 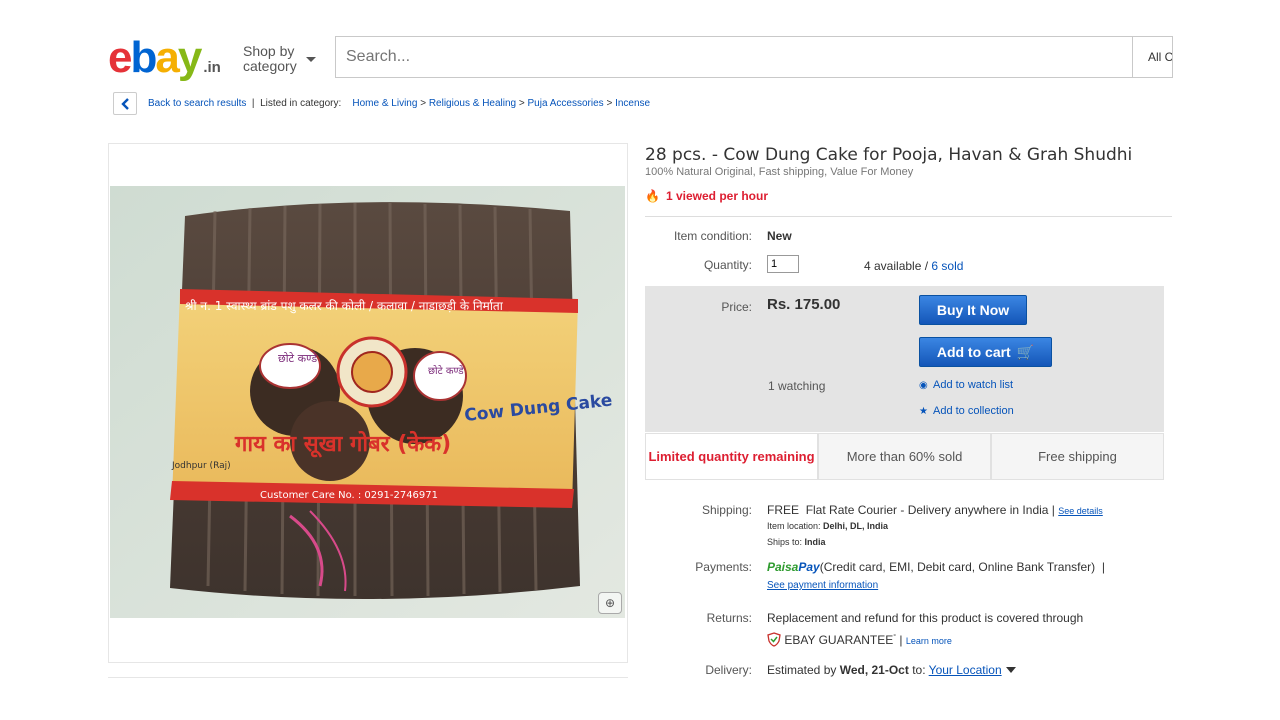 I want to click on estimated-by: Estimated by, so click(x=802, y=670).